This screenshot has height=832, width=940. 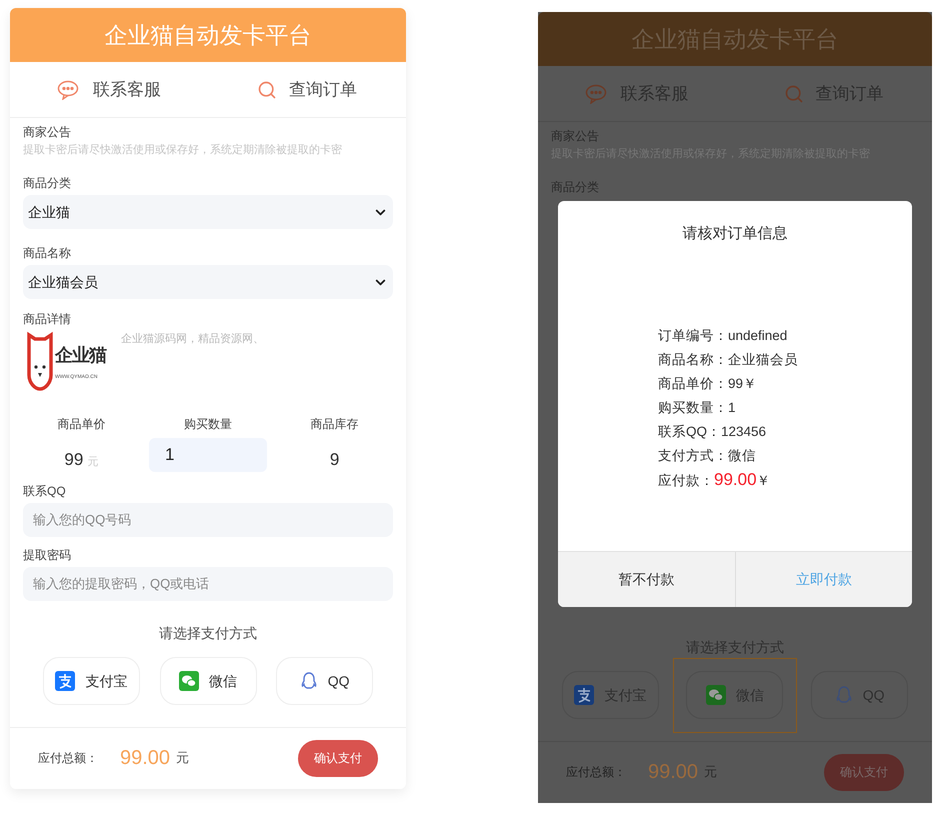 What do you see at coordinates (697, 407) in the screenshot?
I see `order-detail-line: 购买数量：1` at bounding box center [697, 407].